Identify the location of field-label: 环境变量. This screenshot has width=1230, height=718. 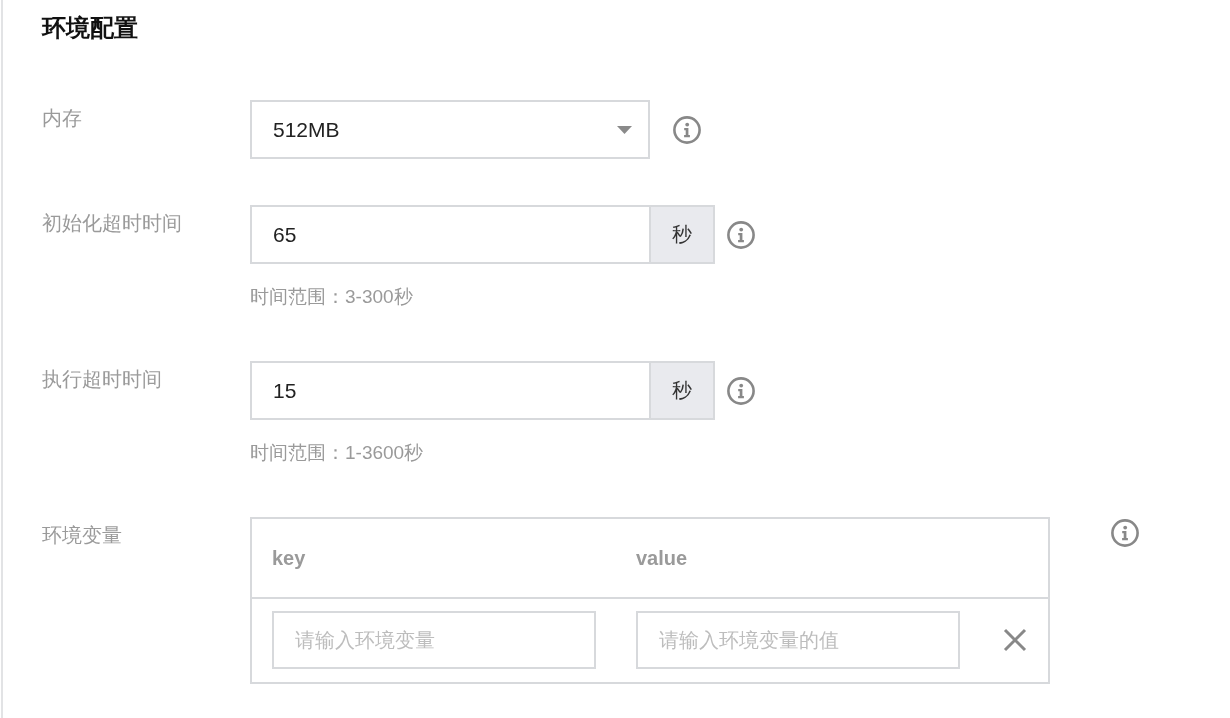
(82, 535).